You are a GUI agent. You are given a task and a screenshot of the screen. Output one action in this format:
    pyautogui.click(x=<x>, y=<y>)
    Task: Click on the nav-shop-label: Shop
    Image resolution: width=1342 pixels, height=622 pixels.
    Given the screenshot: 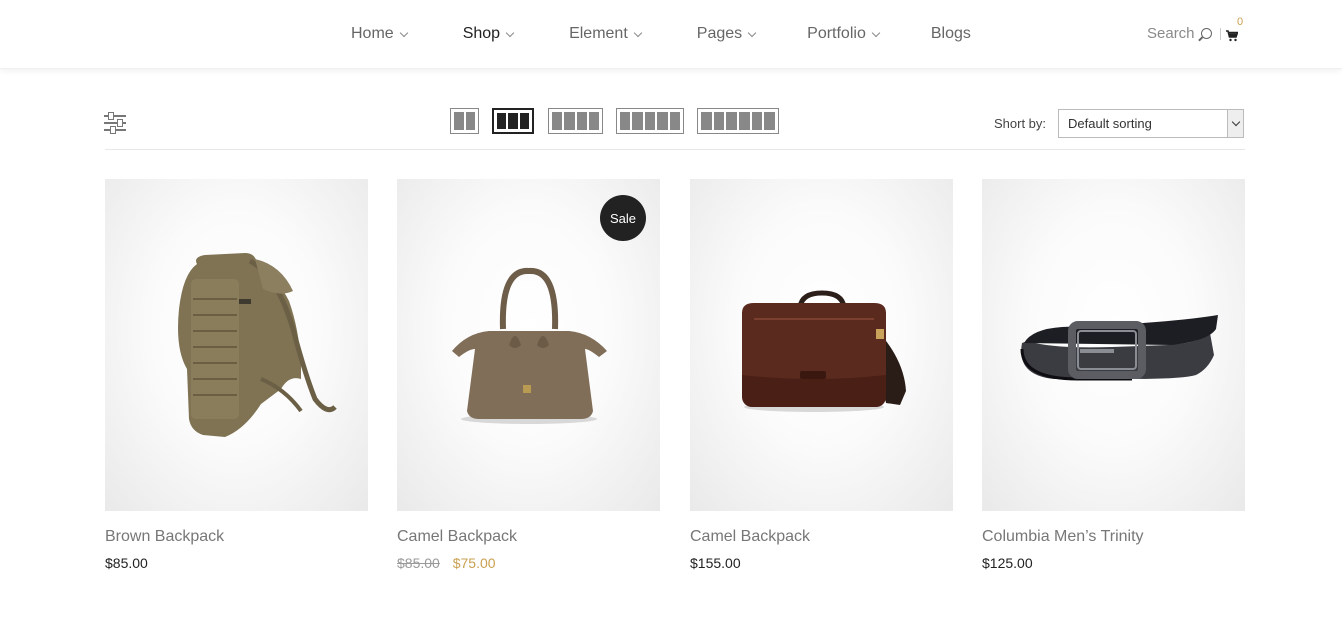 What is the action you would take?
    pyautogui.click(x=481, y=33)
    